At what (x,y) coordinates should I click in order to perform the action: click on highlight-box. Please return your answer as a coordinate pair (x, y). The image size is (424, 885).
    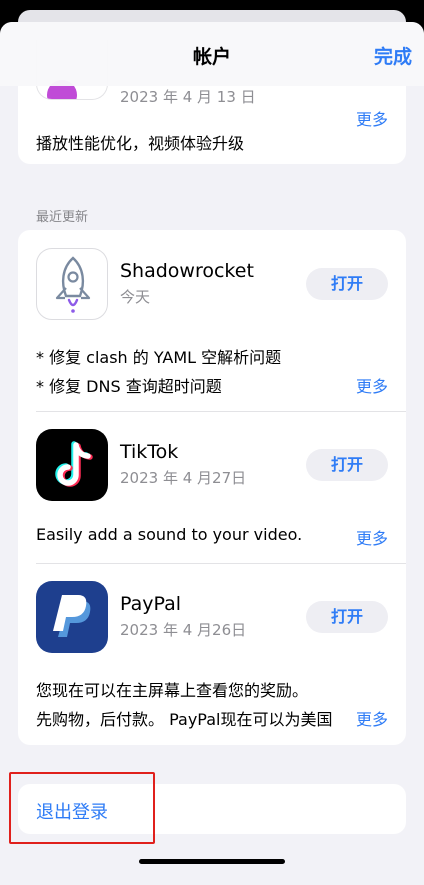
    Looking at the image, I should click on (82, 808).